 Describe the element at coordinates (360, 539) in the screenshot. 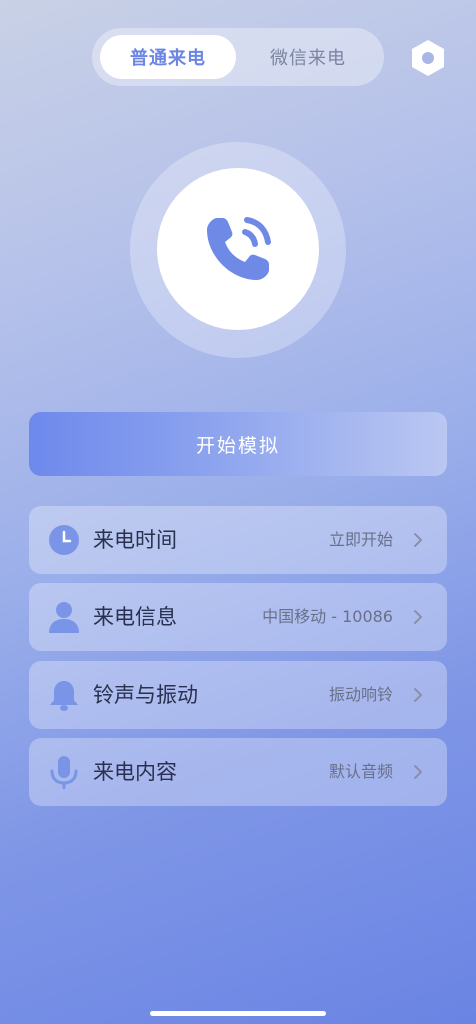

I see `row-value: 立即开始` at that location.